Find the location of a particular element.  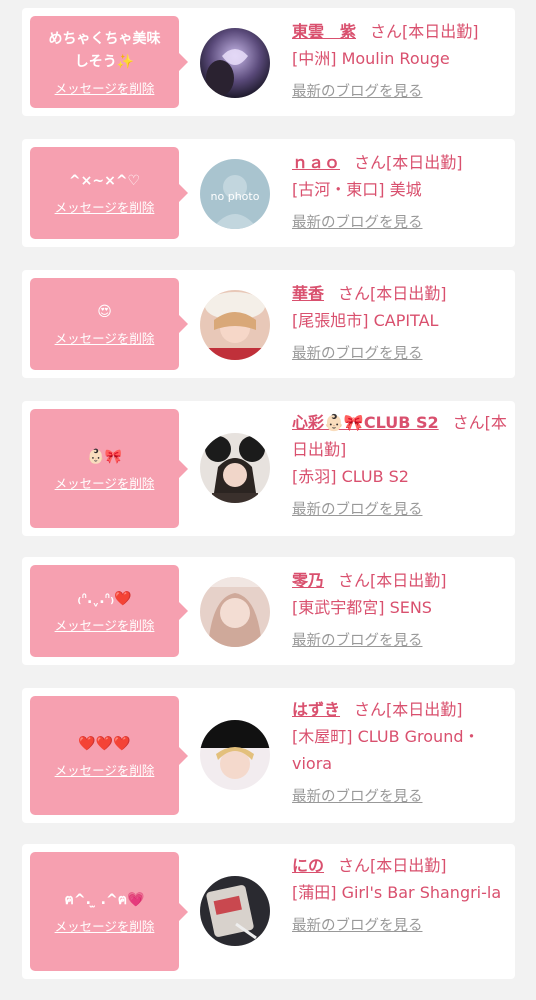

message-text: ₍ᐢ.ˬ.ᐢ₎❤️ is located at coordinates (104, 599).